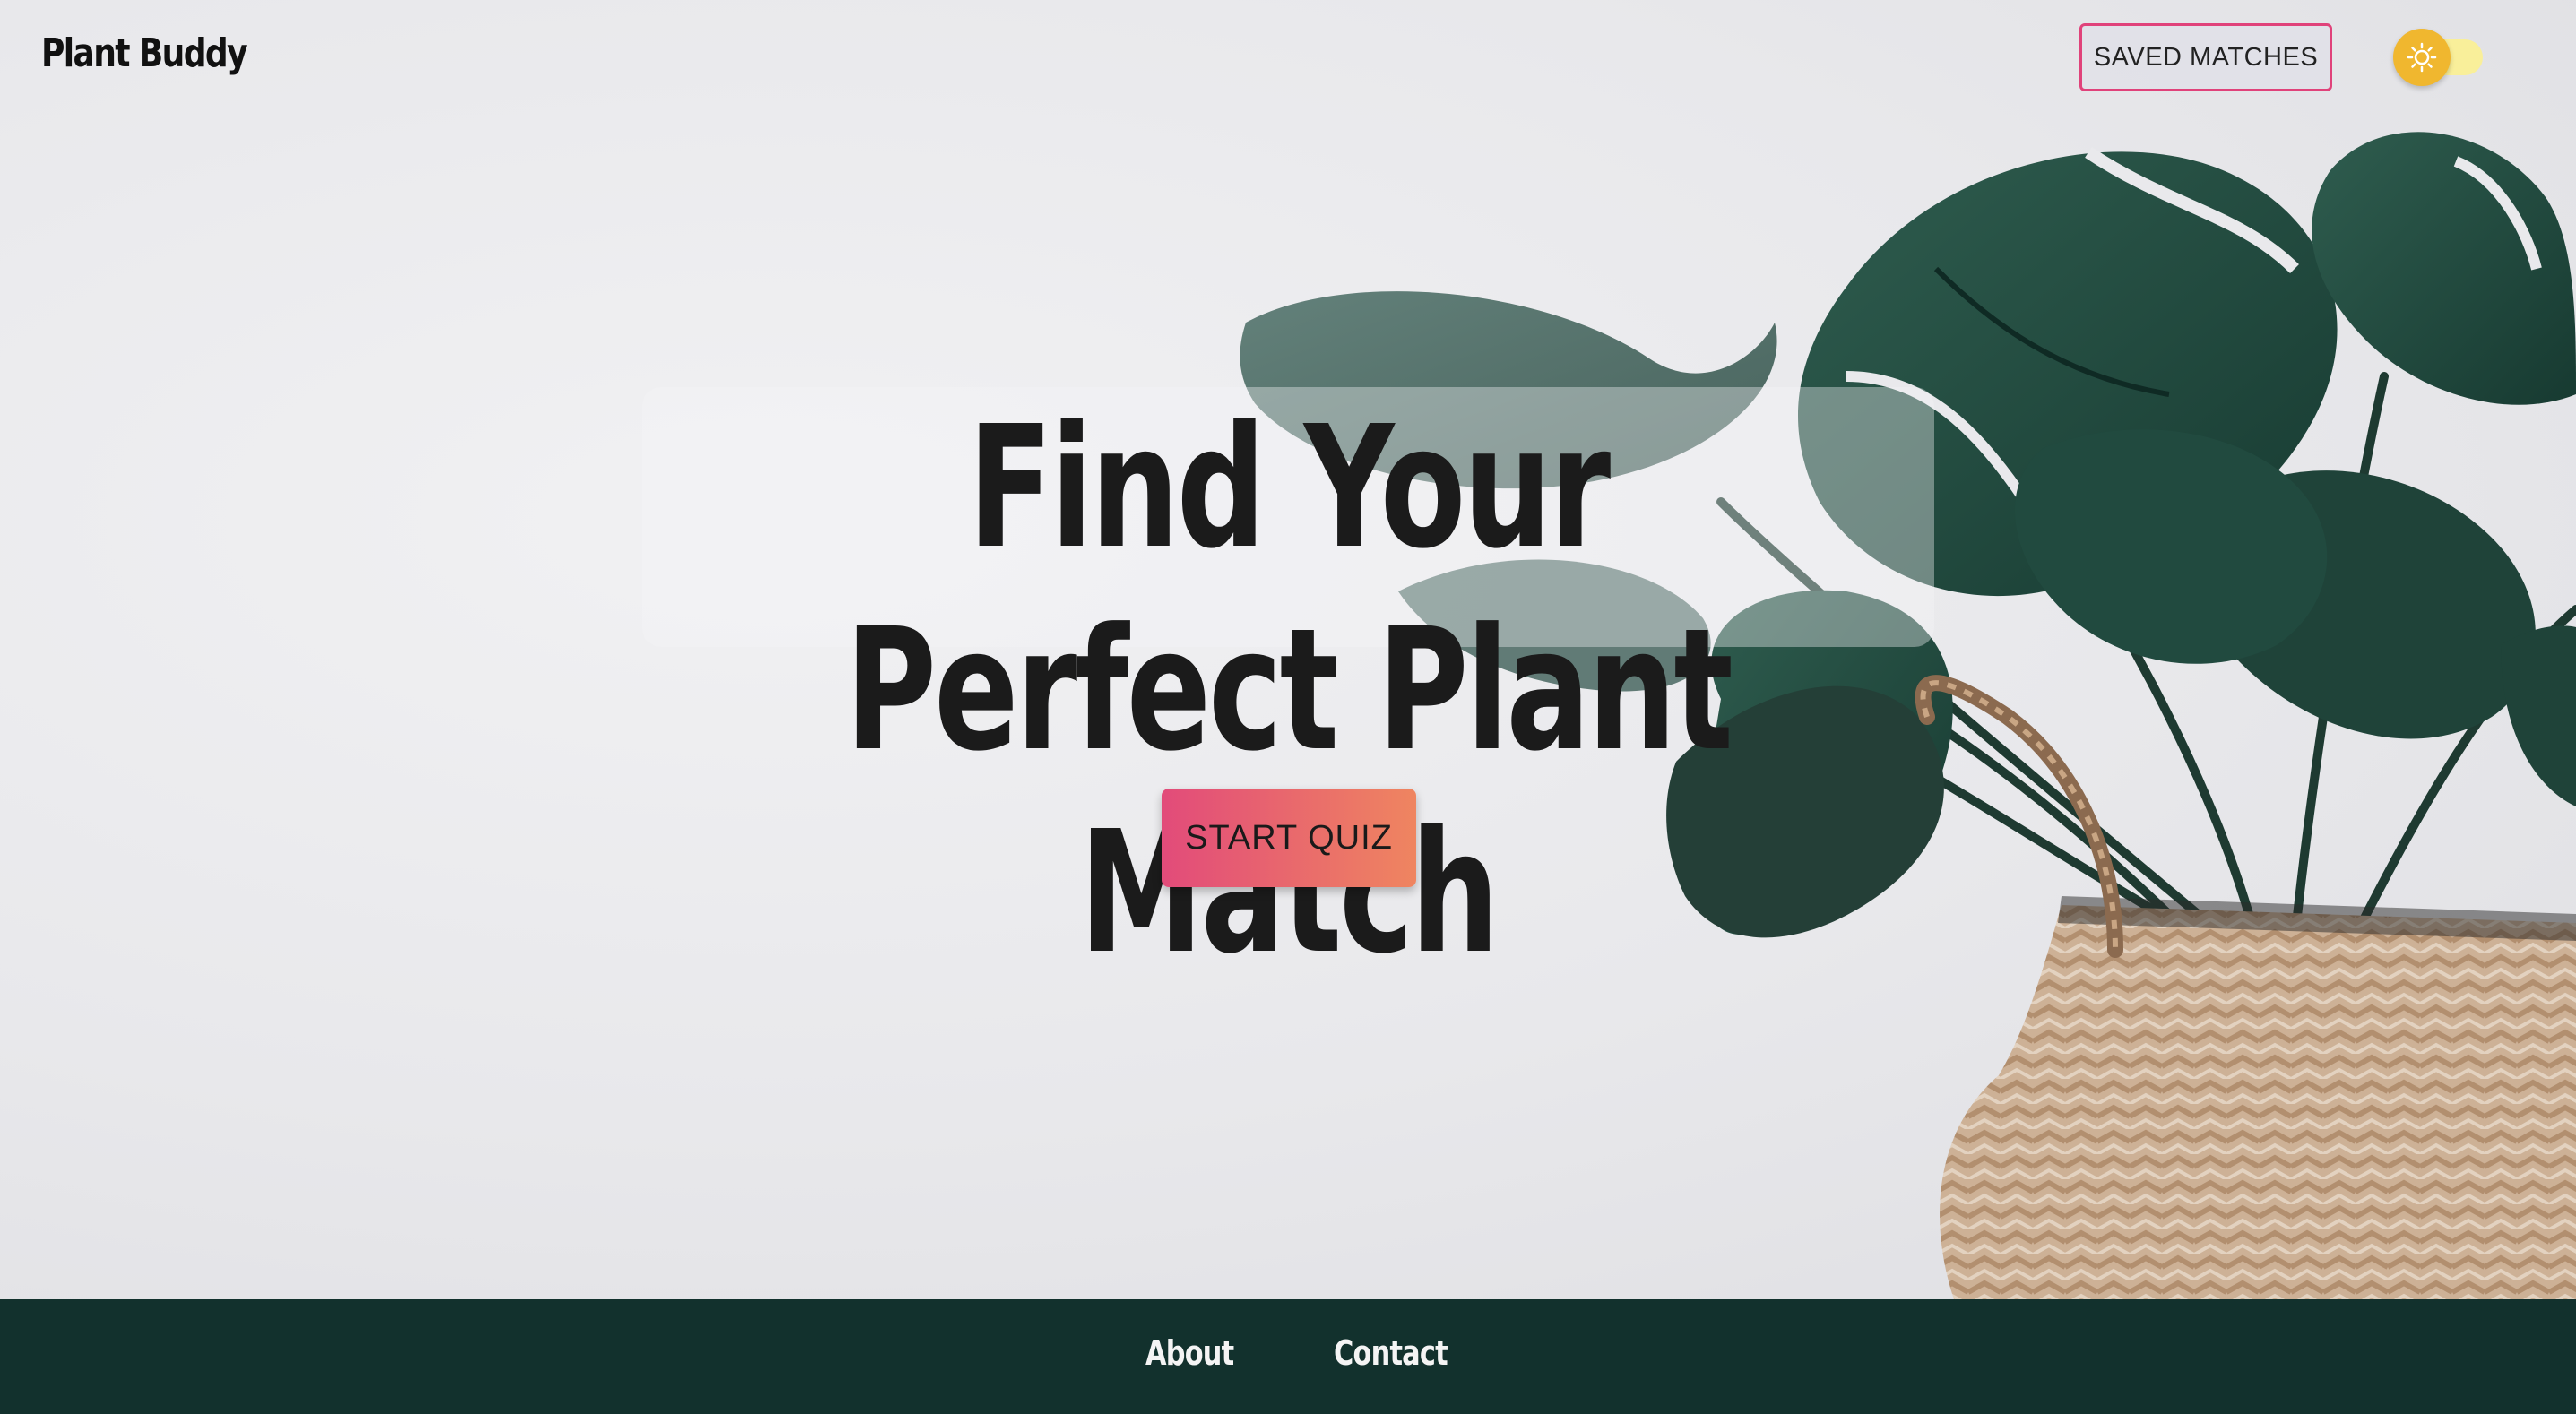  Describe the element at coordinates (144, 53) in the screenshot. I see `brand-logo: Plant Buddy` at that location.